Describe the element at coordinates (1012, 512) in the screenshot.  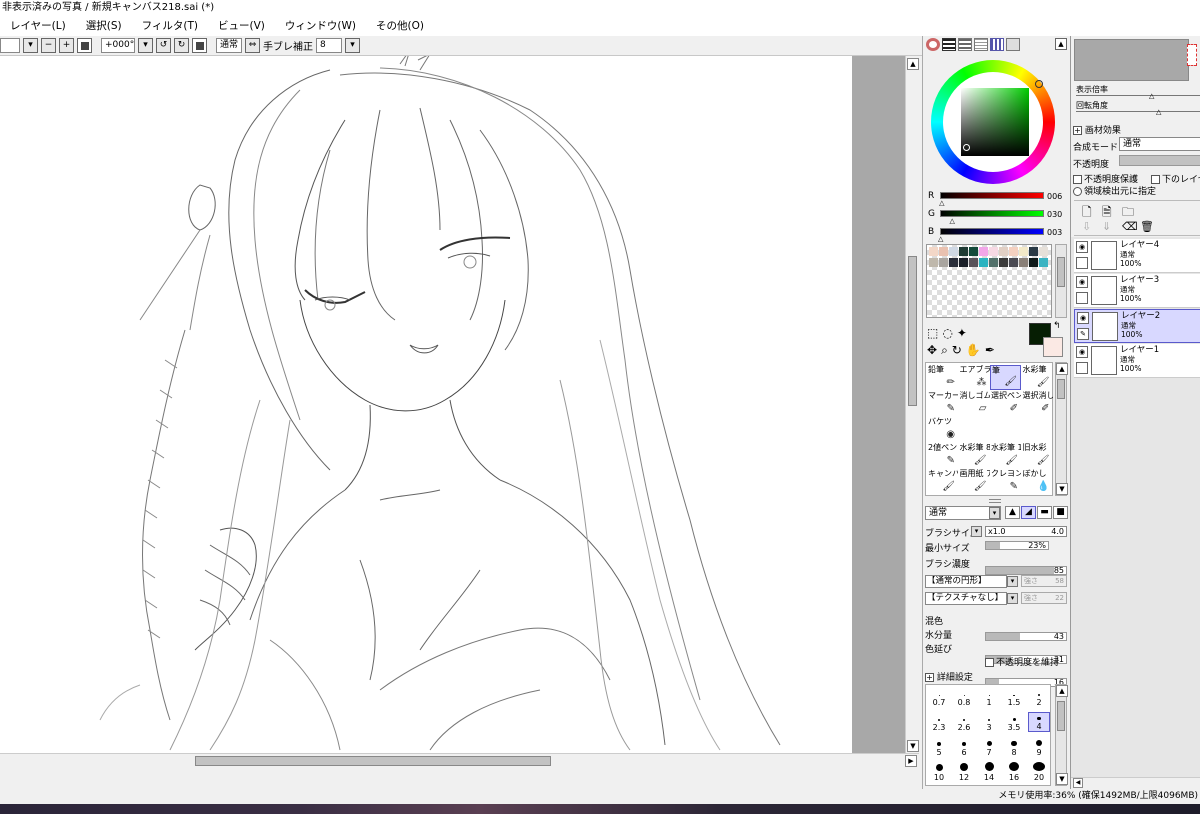
I see `edge-hard-icon: ▲` at that location.